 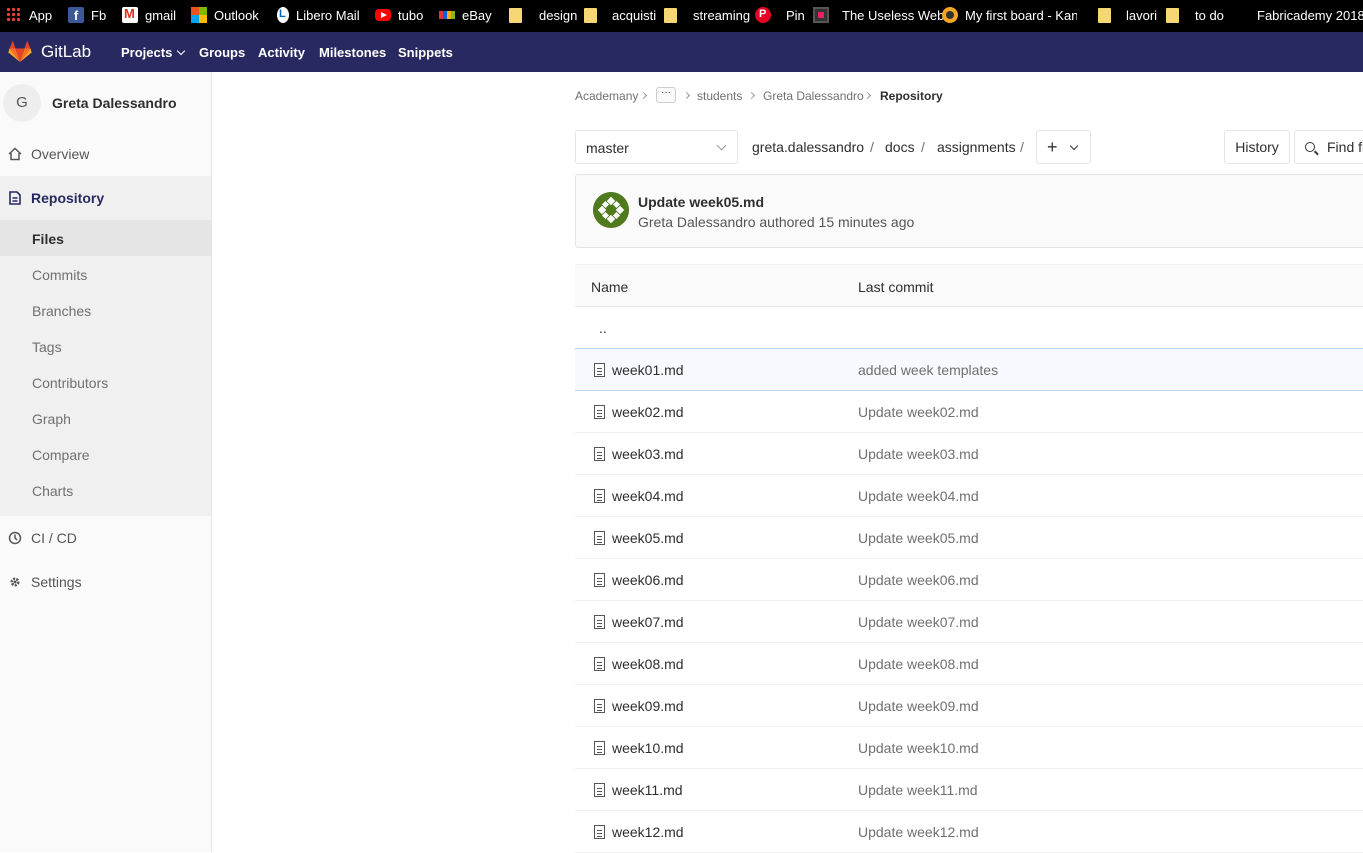 I want to click on file-name-link: week09.md, so click(x=648, y=706).